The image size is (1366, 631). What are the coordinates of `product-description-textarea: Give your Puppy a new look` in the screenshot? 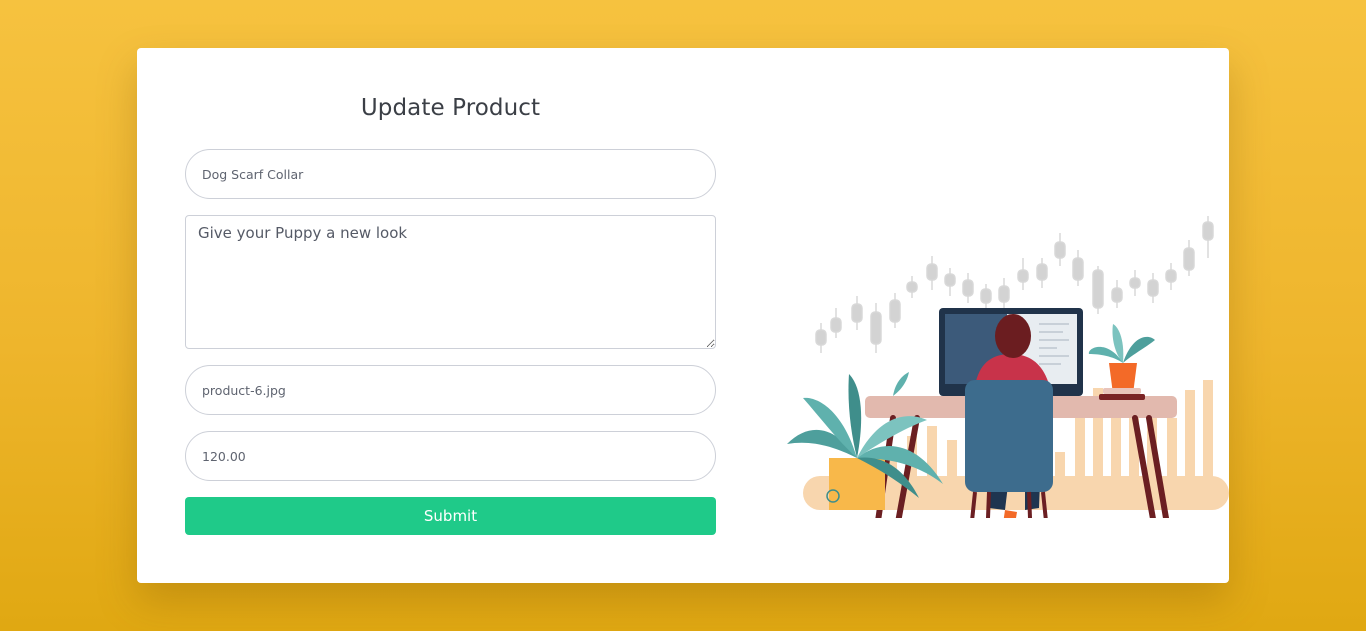 It's located at (450, 282).